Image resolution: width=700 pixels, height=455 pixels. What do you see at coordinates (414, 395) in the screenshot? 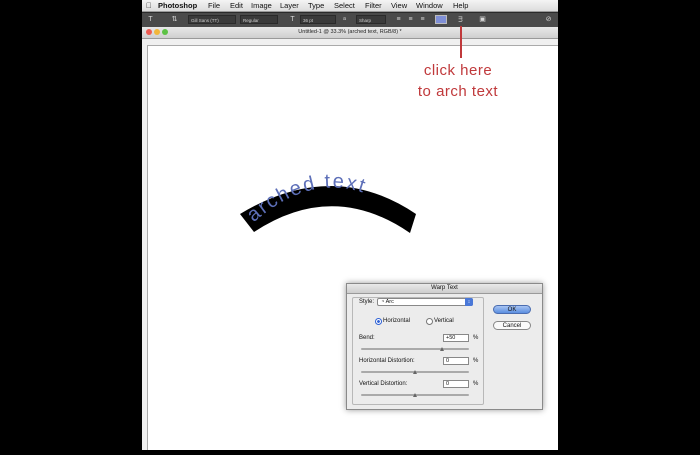
I see `vertical-distortion-slider-thumb` at bounding box center [414, 395].